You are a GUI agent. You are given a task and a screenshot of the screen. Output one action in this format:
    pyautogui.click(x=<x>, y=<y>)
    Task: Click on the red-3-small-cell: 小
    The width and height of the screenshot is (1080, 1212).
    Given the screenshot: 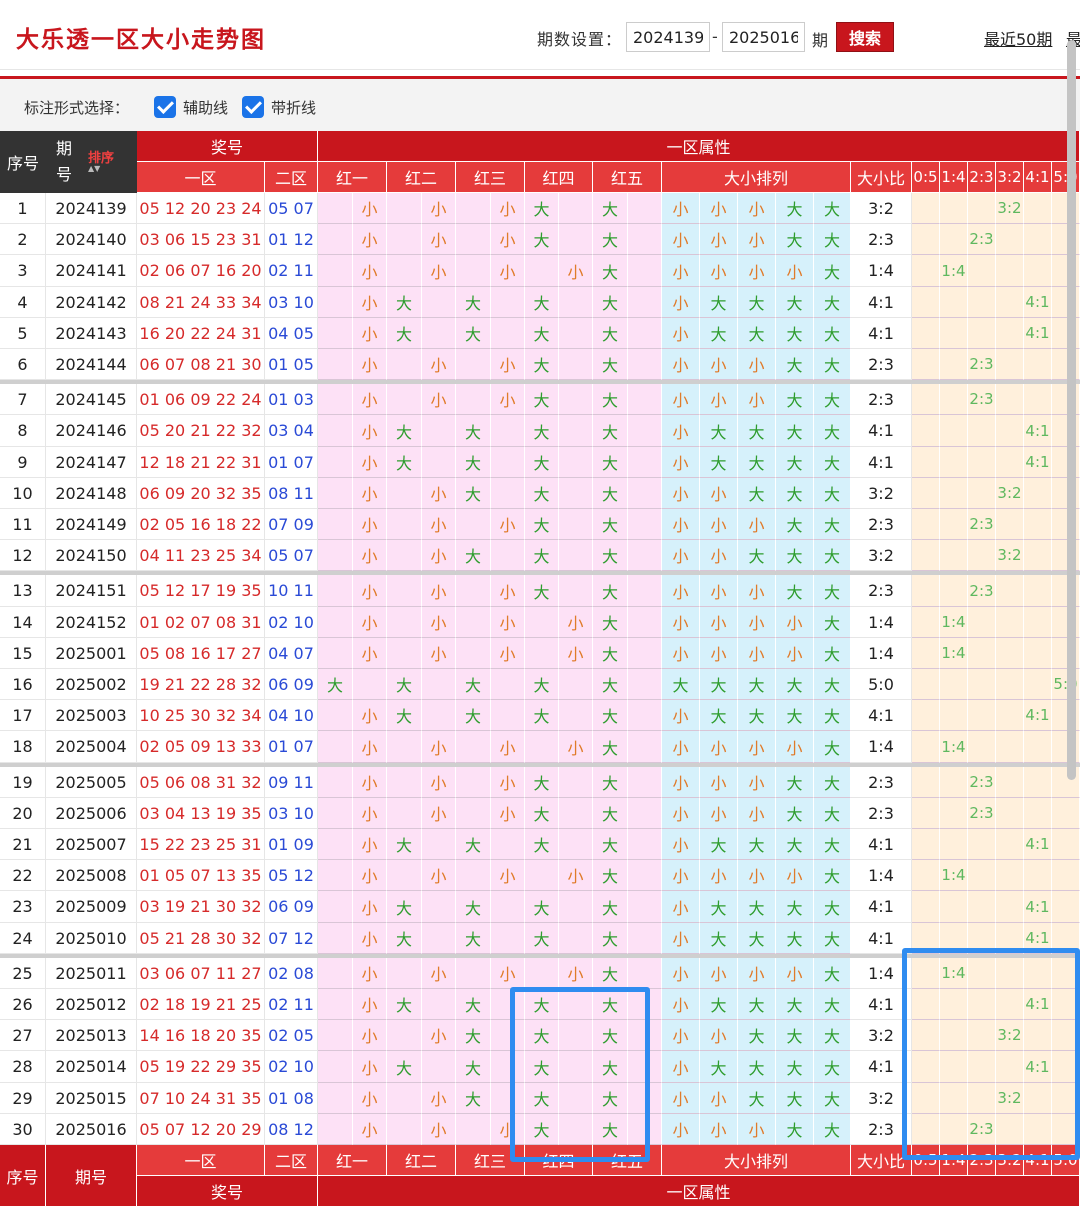 What is the action you would take?
    pyautogui.click(x=508, y=747)
    